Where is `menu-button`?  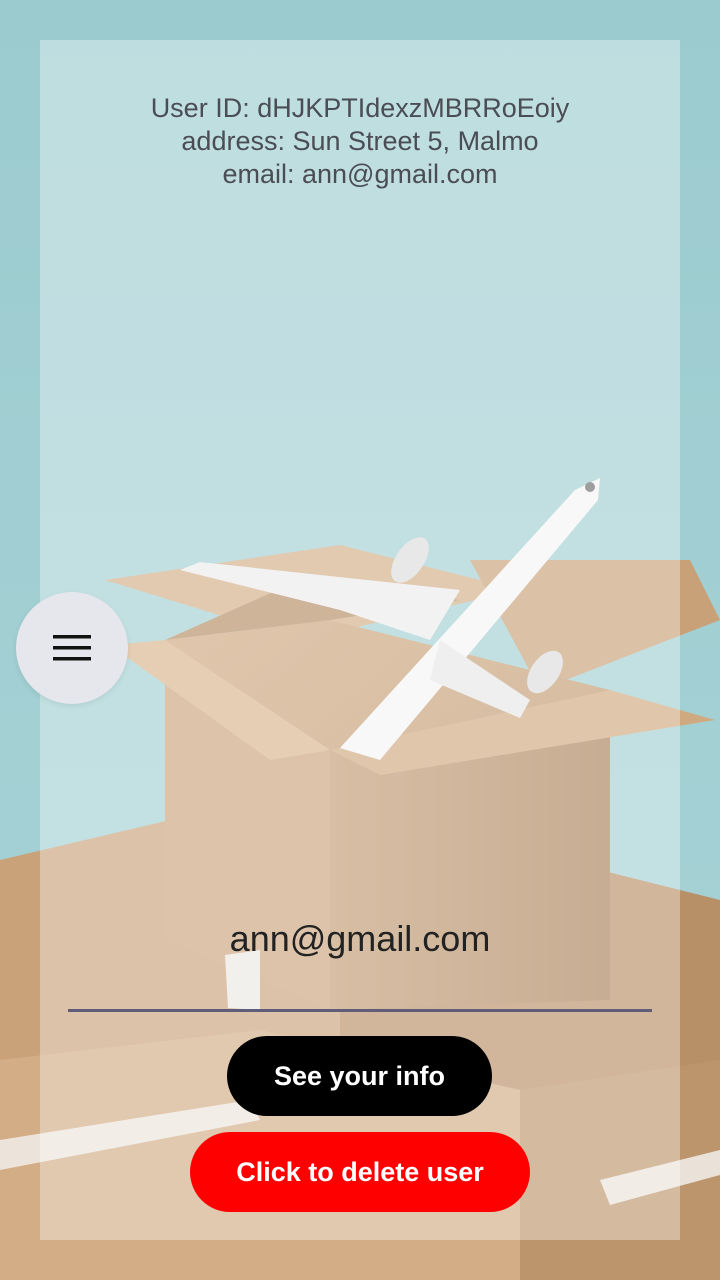
menu-button is located at coordinates (72, 648).